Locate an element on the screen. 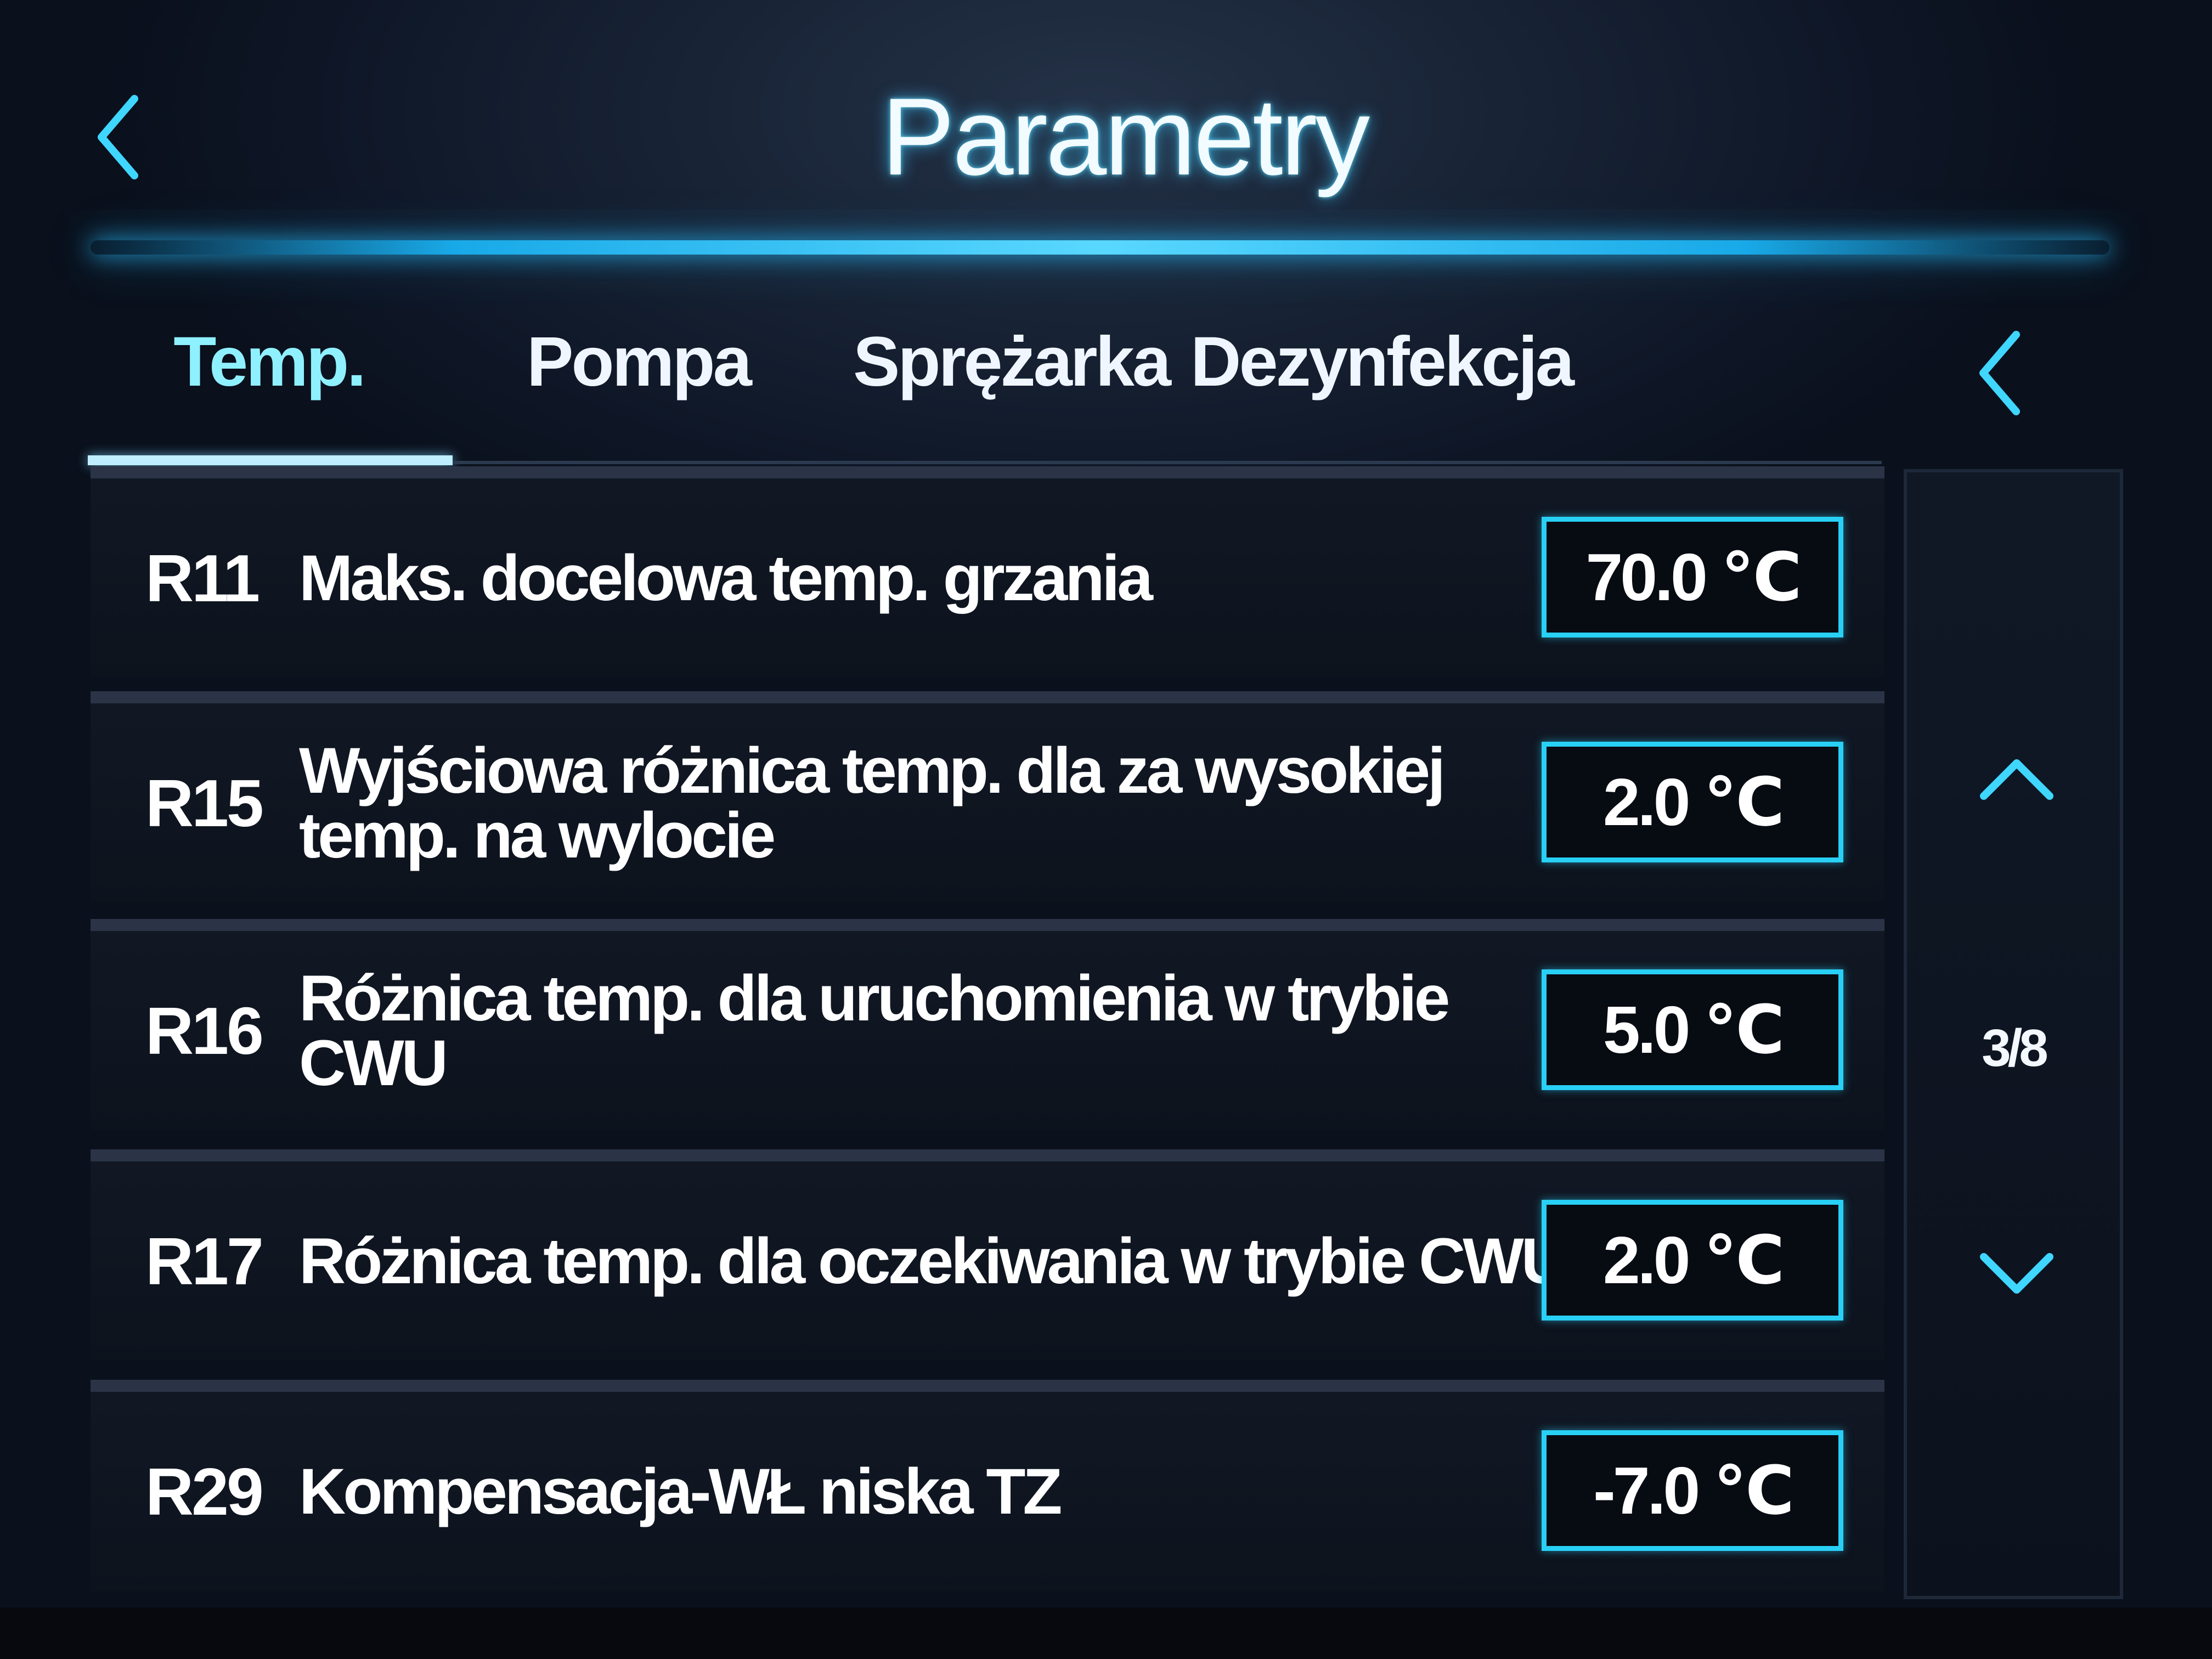 This screenshot has height=1659, width=2212. parameter-code: R15 is located at coordinates (204, 802).